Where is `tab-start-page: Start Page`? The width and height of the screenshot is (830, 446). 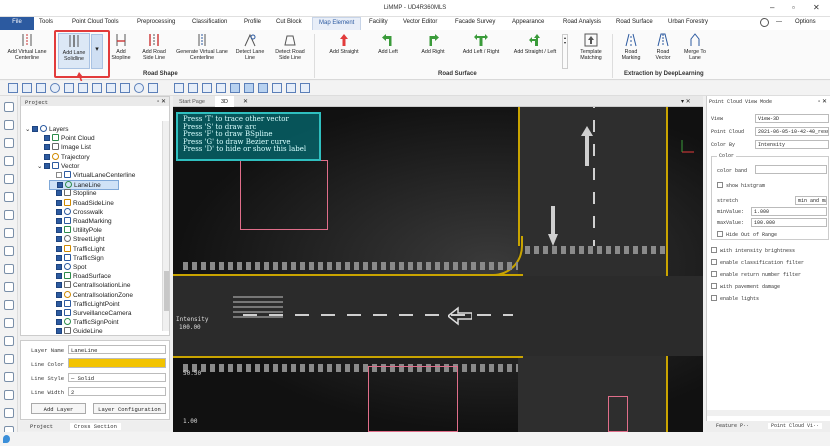 tab-start-page: Start Page is located at coordinates (192, 101).